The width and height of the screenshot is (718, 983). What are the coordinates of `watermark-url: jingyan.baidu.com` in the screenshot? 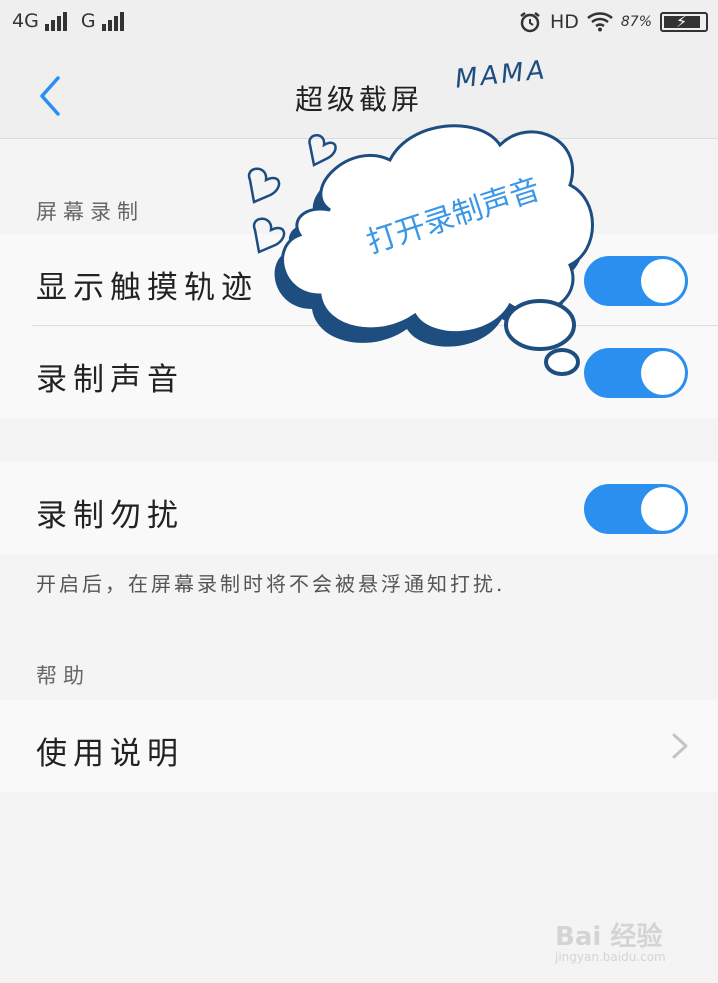 It's located at (610, 957).